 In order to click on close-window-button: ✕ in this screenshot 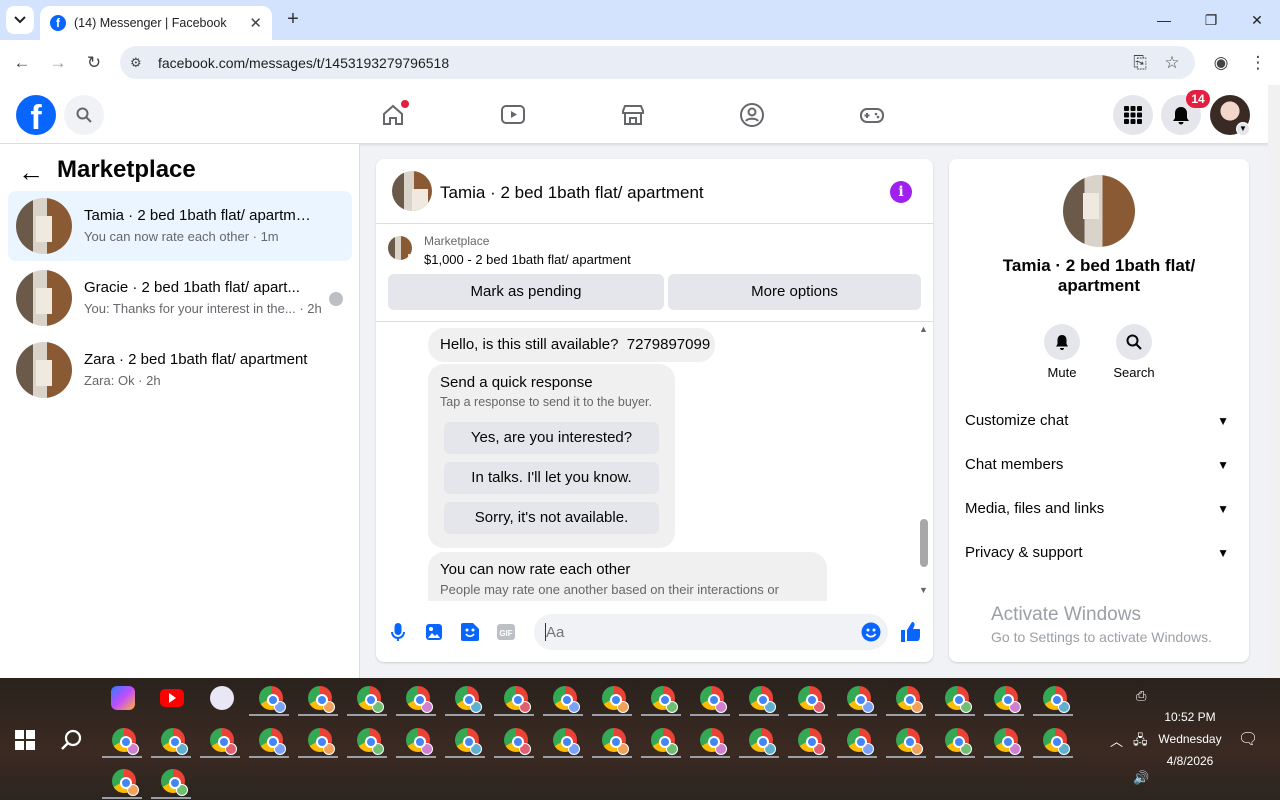, I will do `click(1257, 20)`.